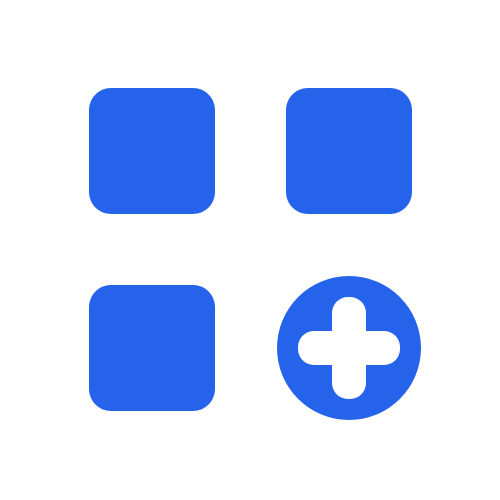  I want to click on square-icon-top-left, so click(152, 151).